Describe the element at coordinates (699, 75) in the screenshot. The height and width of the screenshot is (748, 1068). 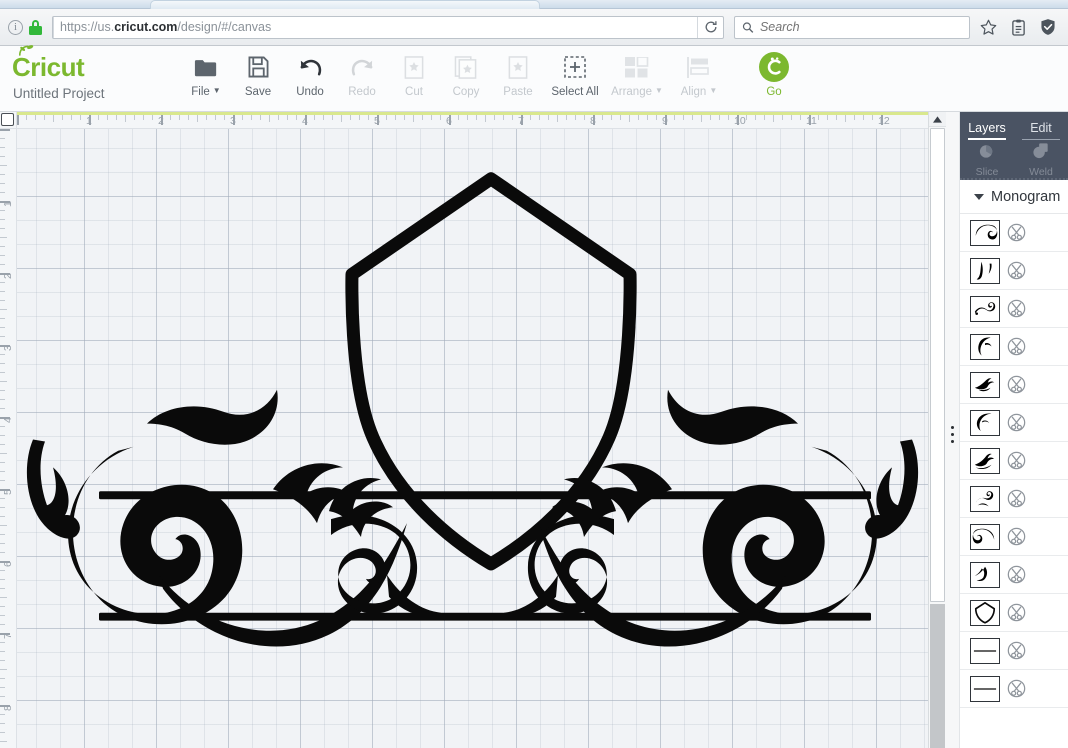
I see `tool-align: Align ▼` at that location.